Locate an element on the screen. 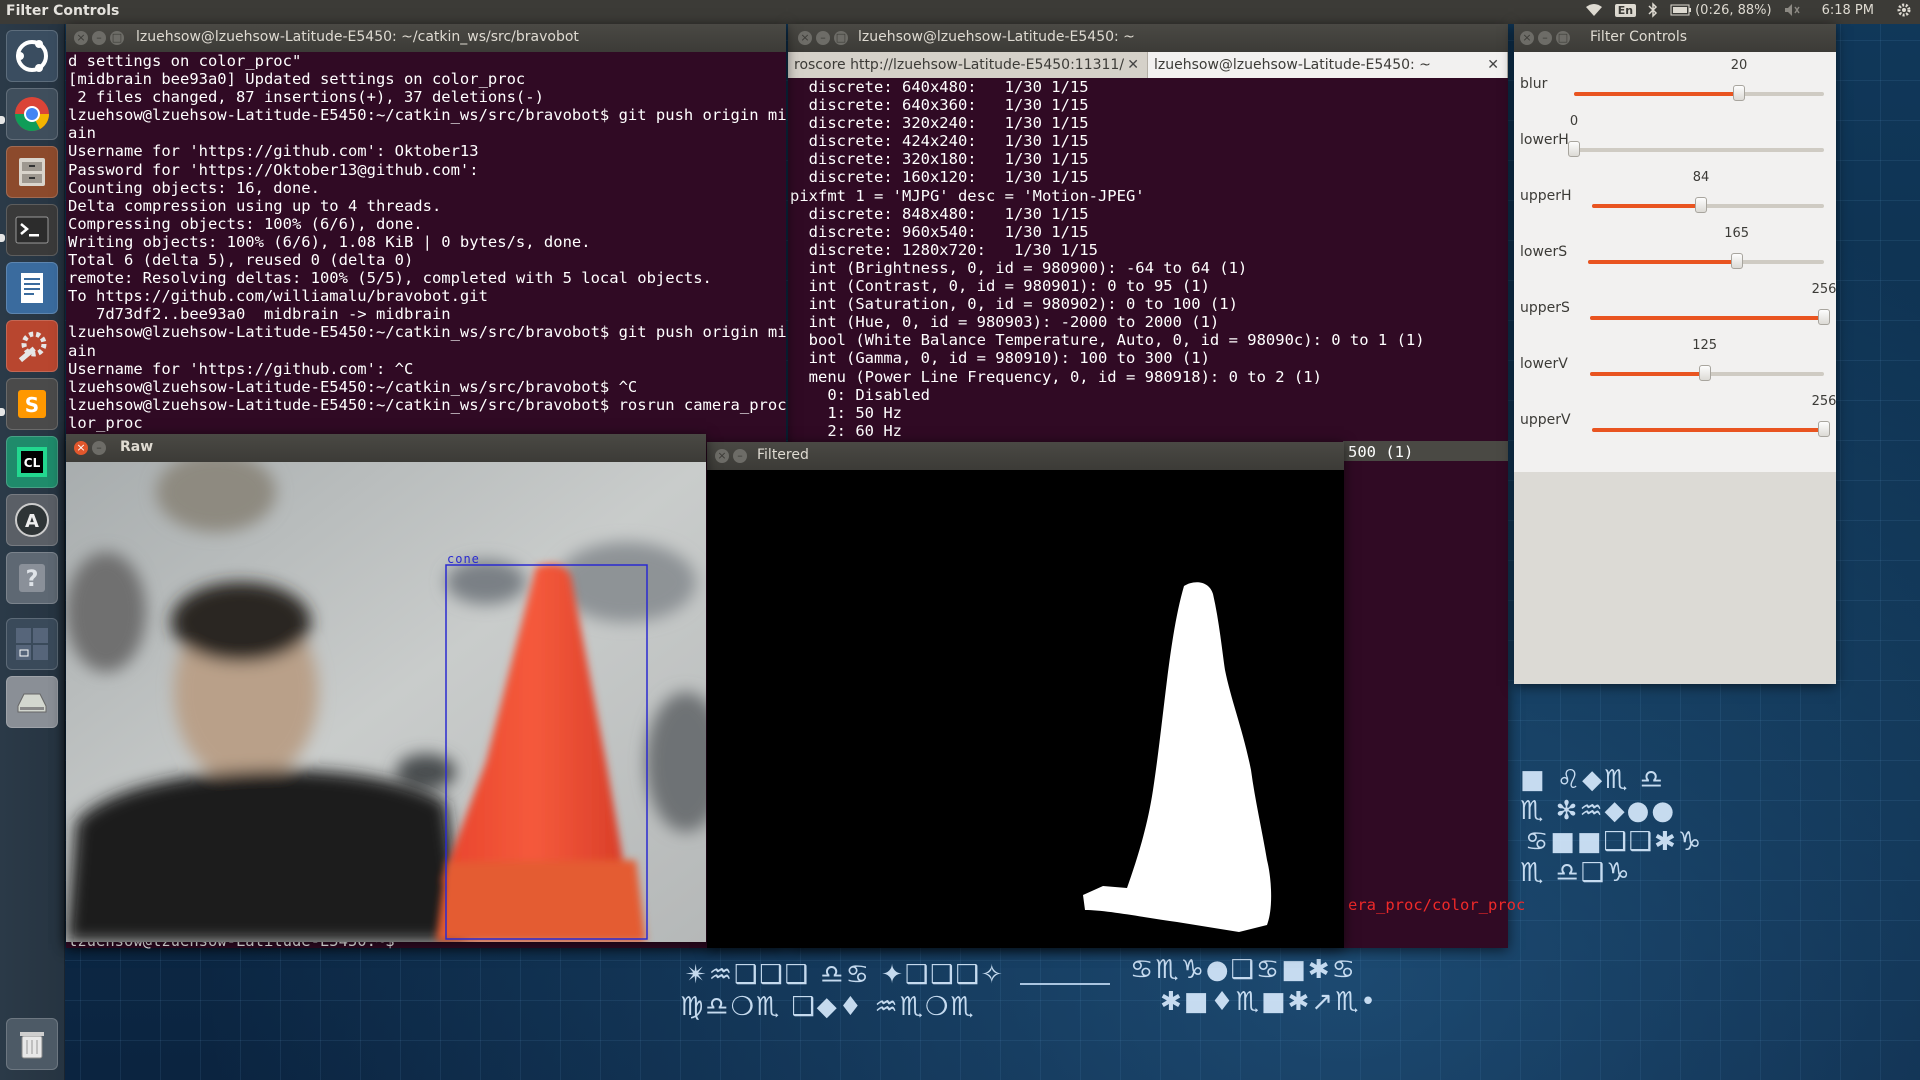 The height and width of the screenshot is (1080, 1920). titlebar: × – Raw is located at coordinates (386, 448).